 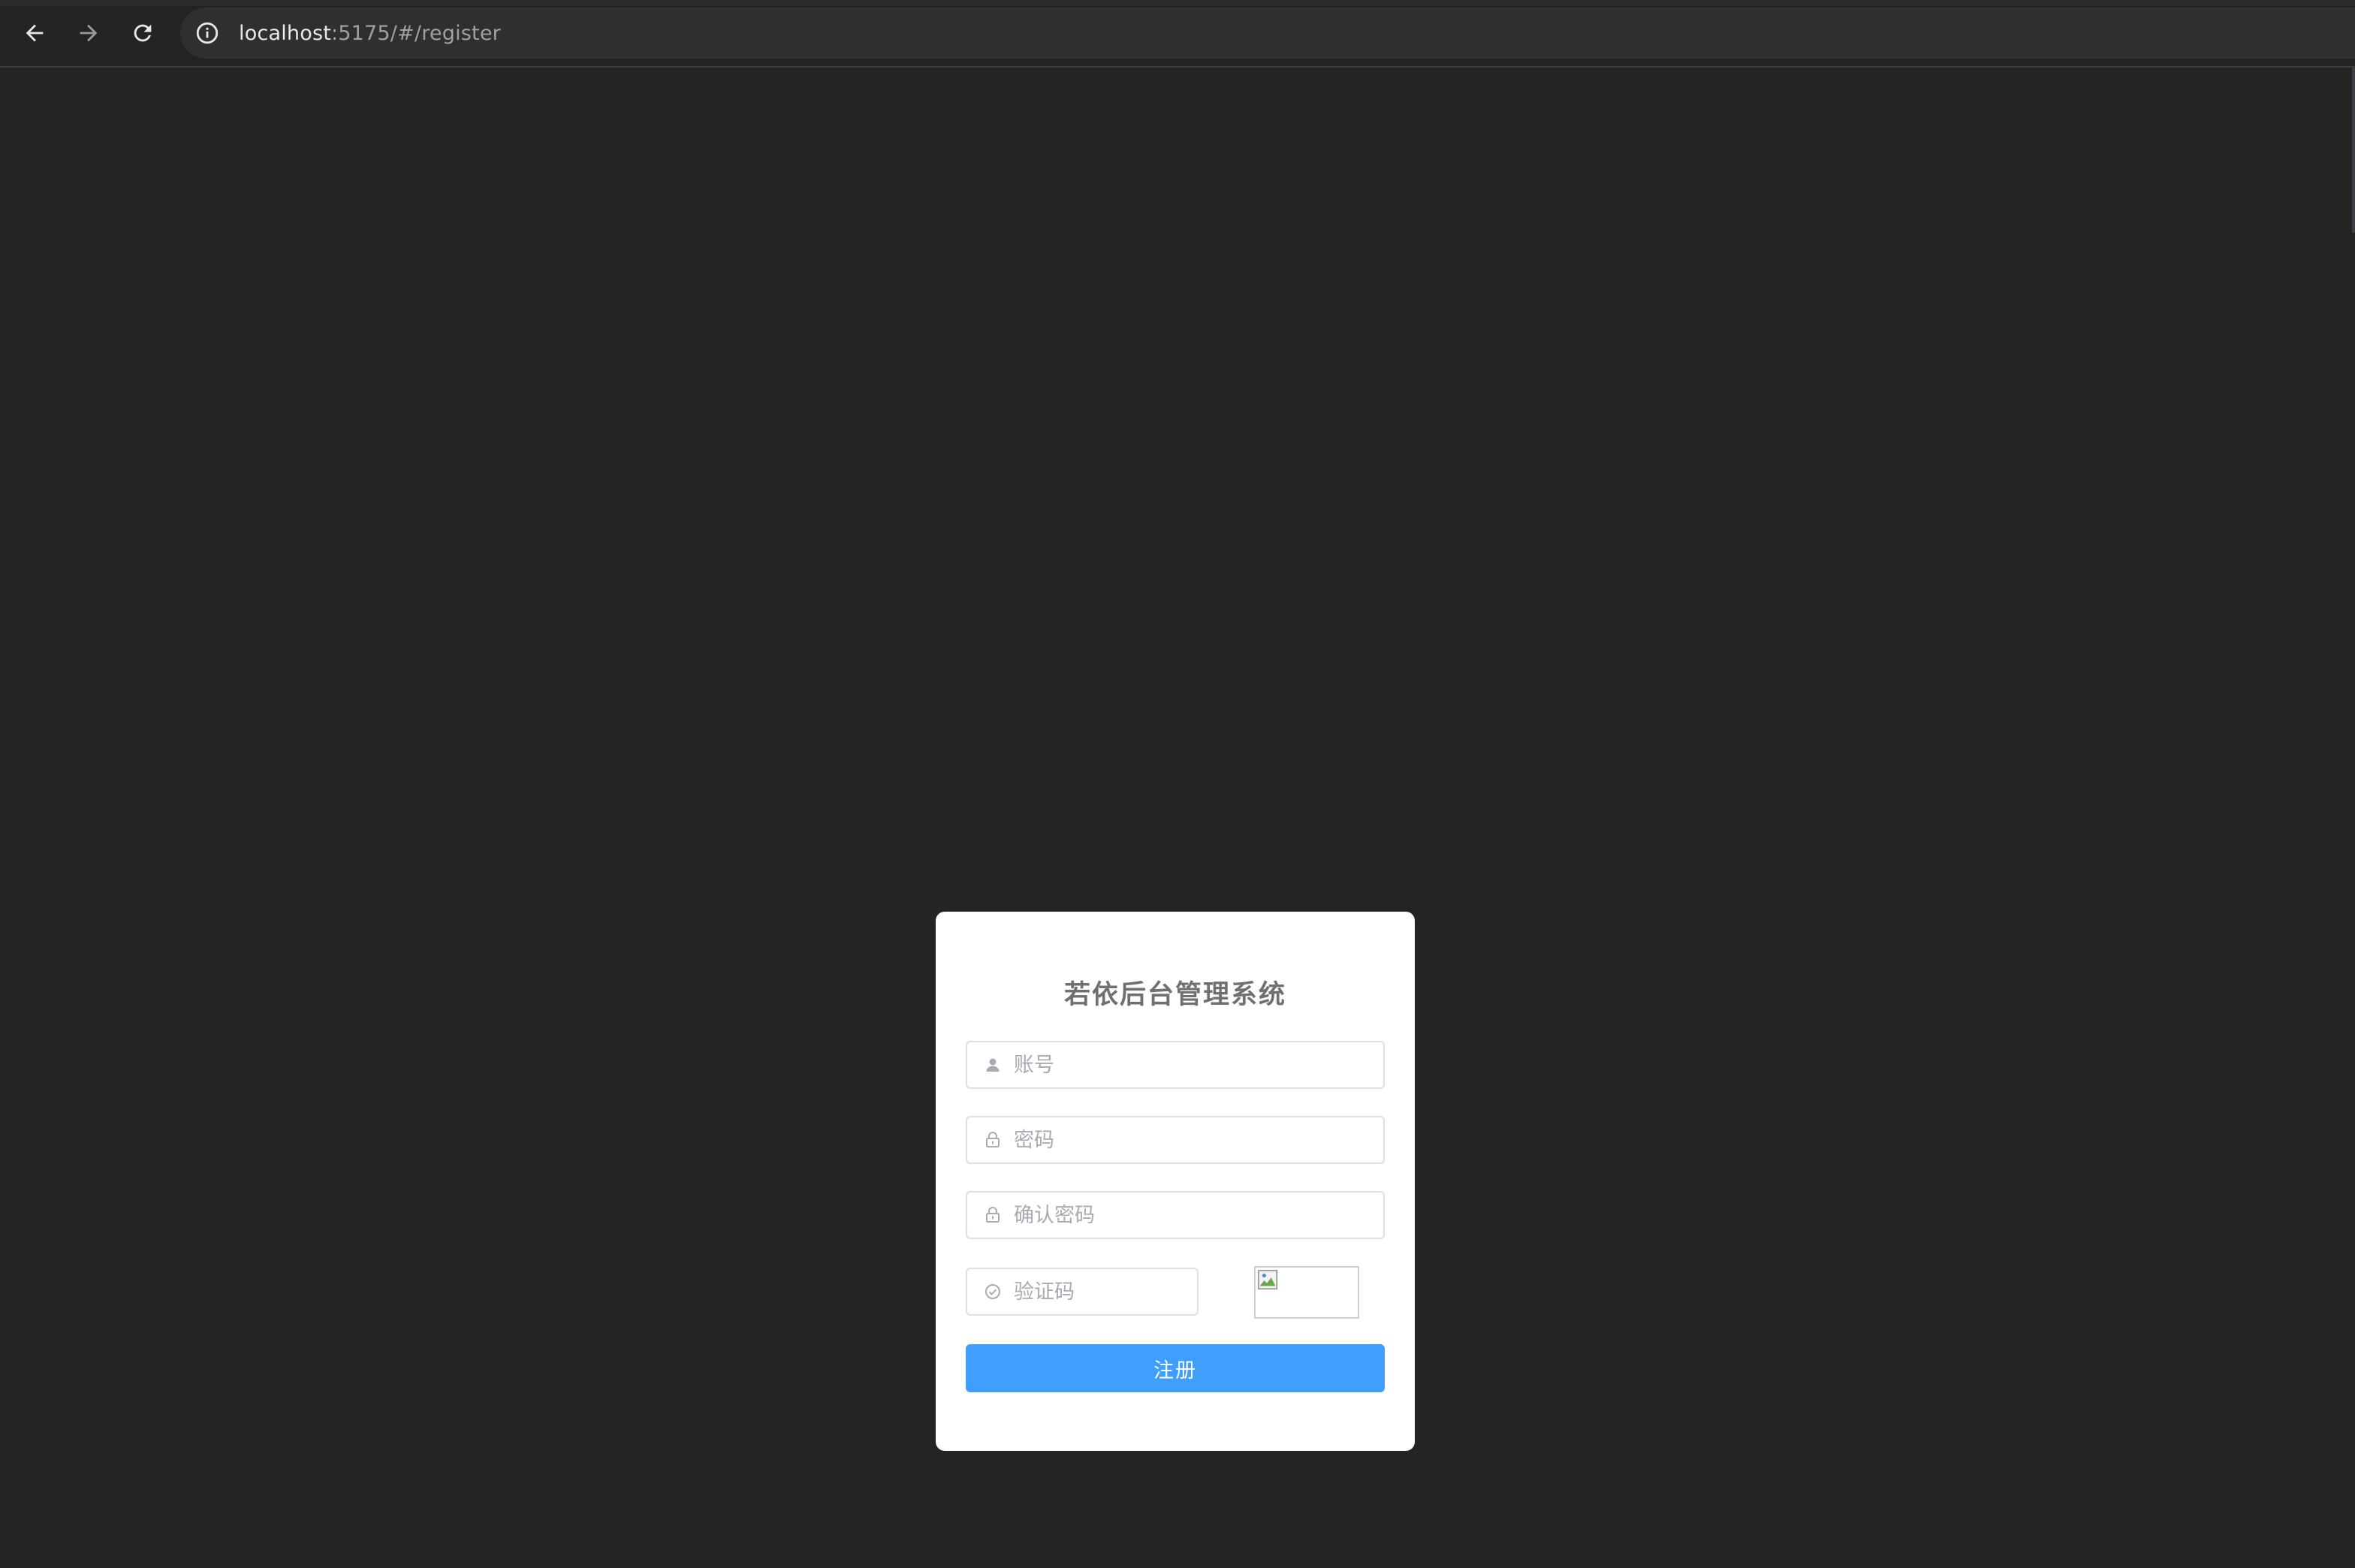 What do you see at coordinates (2353, 151) in the screenshot?
I see `scrollbar-edge` at bounding box center [2353, 151].